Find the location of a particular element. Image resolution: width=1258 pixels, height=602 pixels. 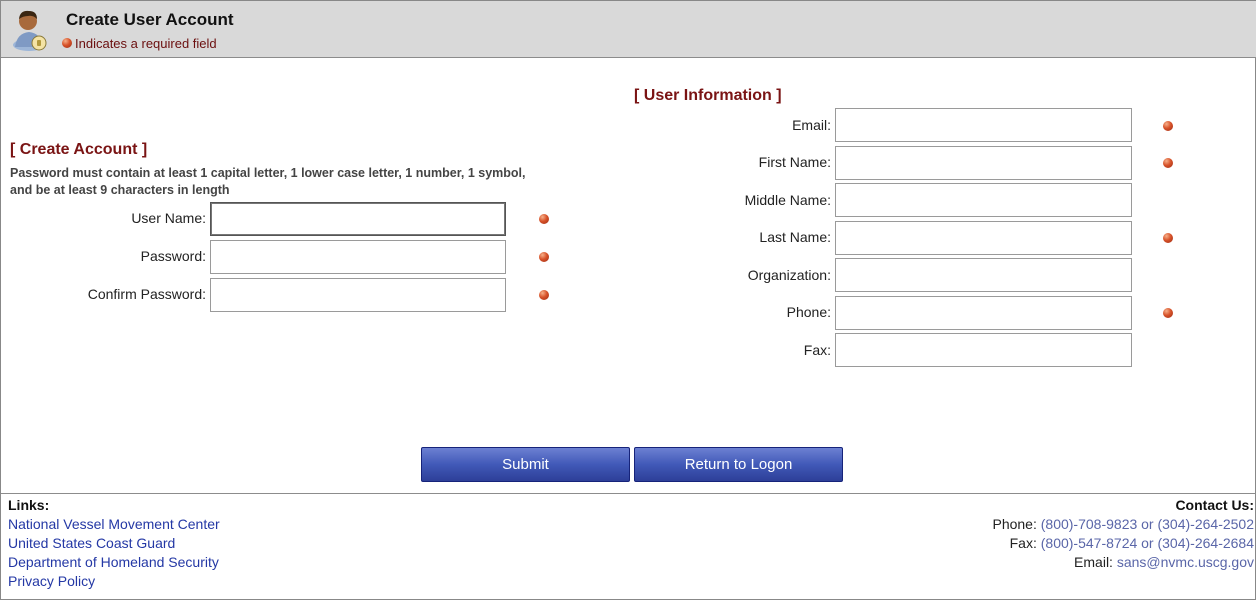

contact-email-label: Email: is located at coordinates (1093, 562).